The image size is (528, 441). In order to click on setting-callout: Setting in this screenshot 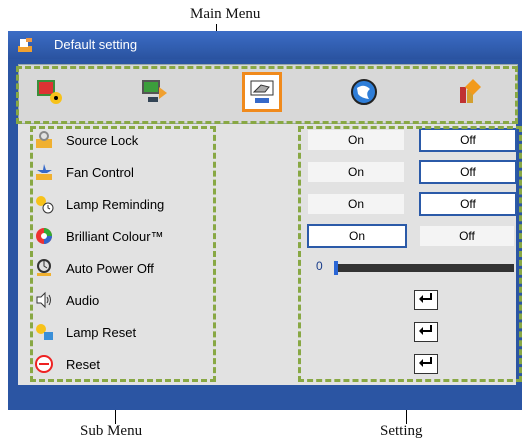, I will do `click(401, 431)`.